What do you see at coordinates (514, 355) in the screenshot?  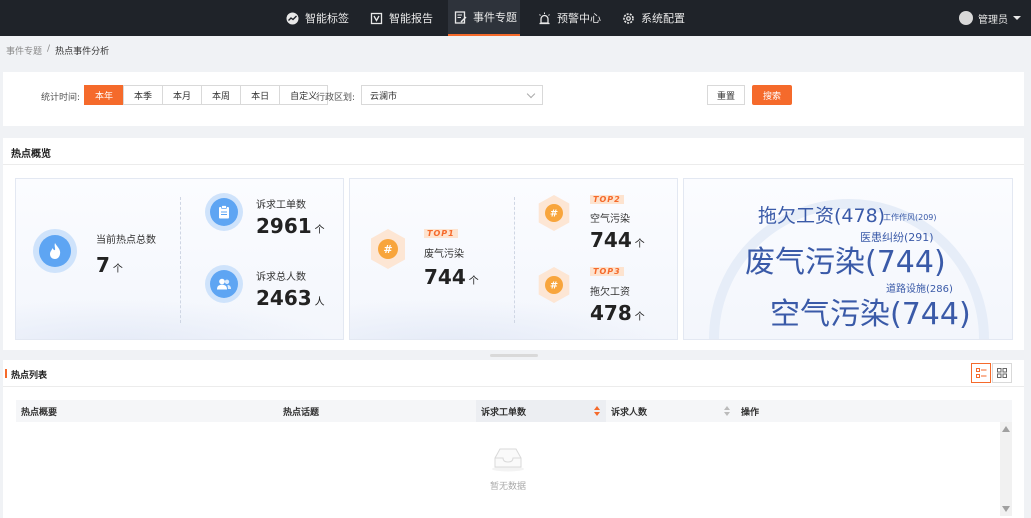 I see `collapse-handle` at bounding box center [514, 355].